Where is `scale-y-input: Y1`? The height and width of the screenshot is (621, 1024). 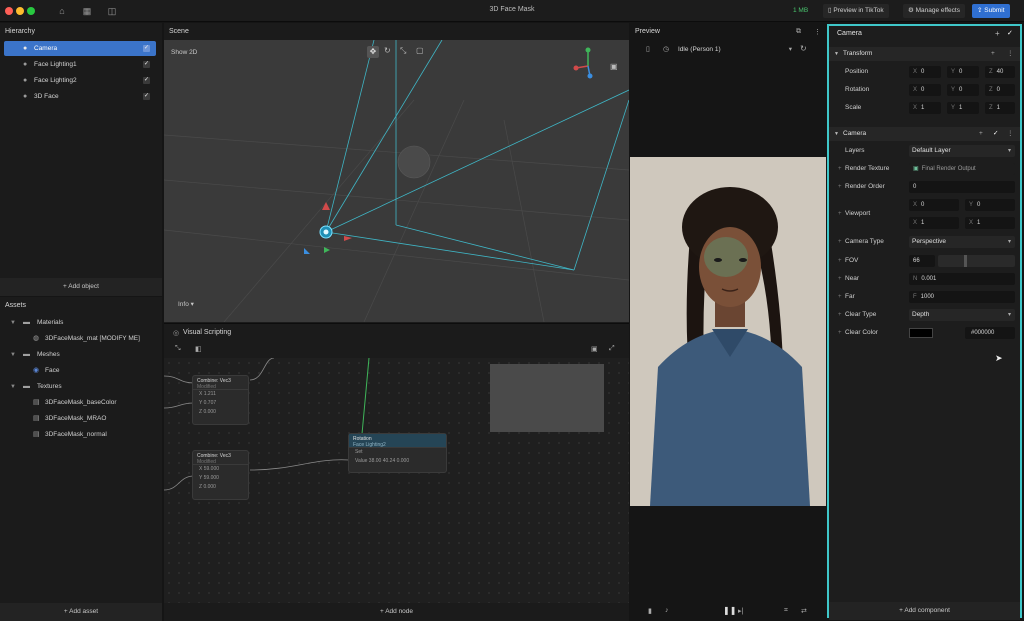 scale-y-input: Y1 is located at coordinates (963, 108).